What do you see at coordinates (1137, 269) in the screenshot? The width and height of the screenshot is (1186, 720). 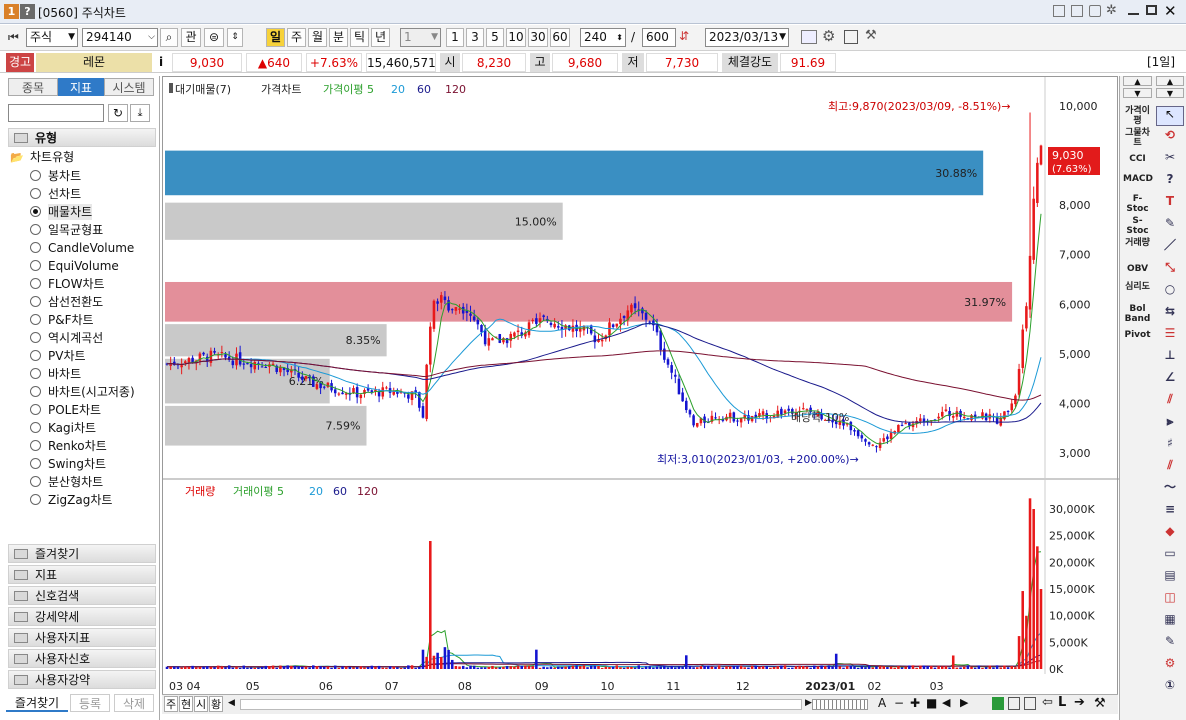 I see `indicator-7: OBV` at bounding box center [1137, 269].